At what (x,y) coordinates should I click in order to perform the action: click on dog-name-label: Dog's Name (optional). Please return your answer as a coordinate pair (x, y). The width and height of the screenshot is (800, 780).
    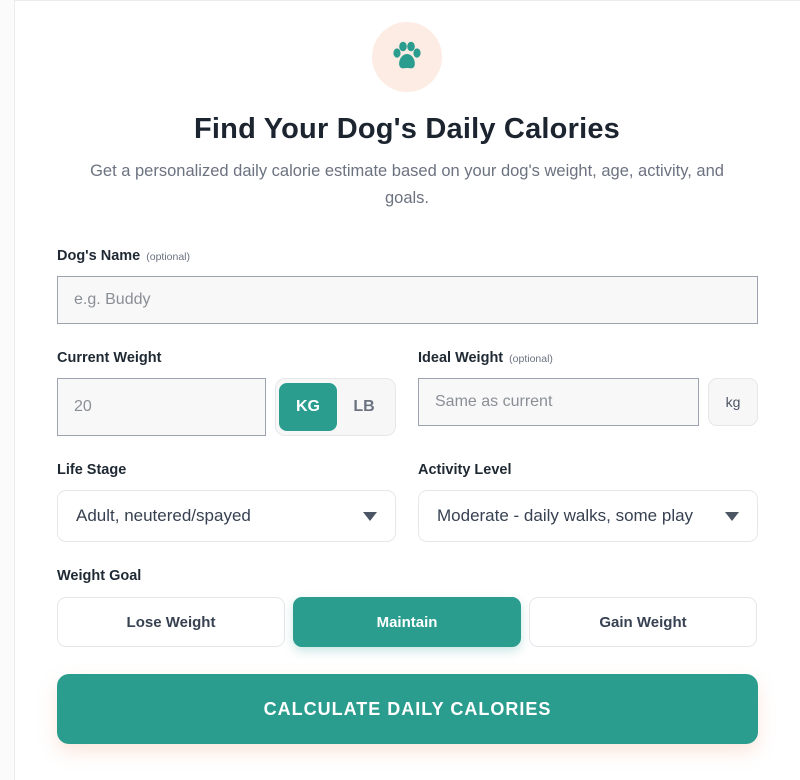
    Looking at the image, I should click on (123, 256).